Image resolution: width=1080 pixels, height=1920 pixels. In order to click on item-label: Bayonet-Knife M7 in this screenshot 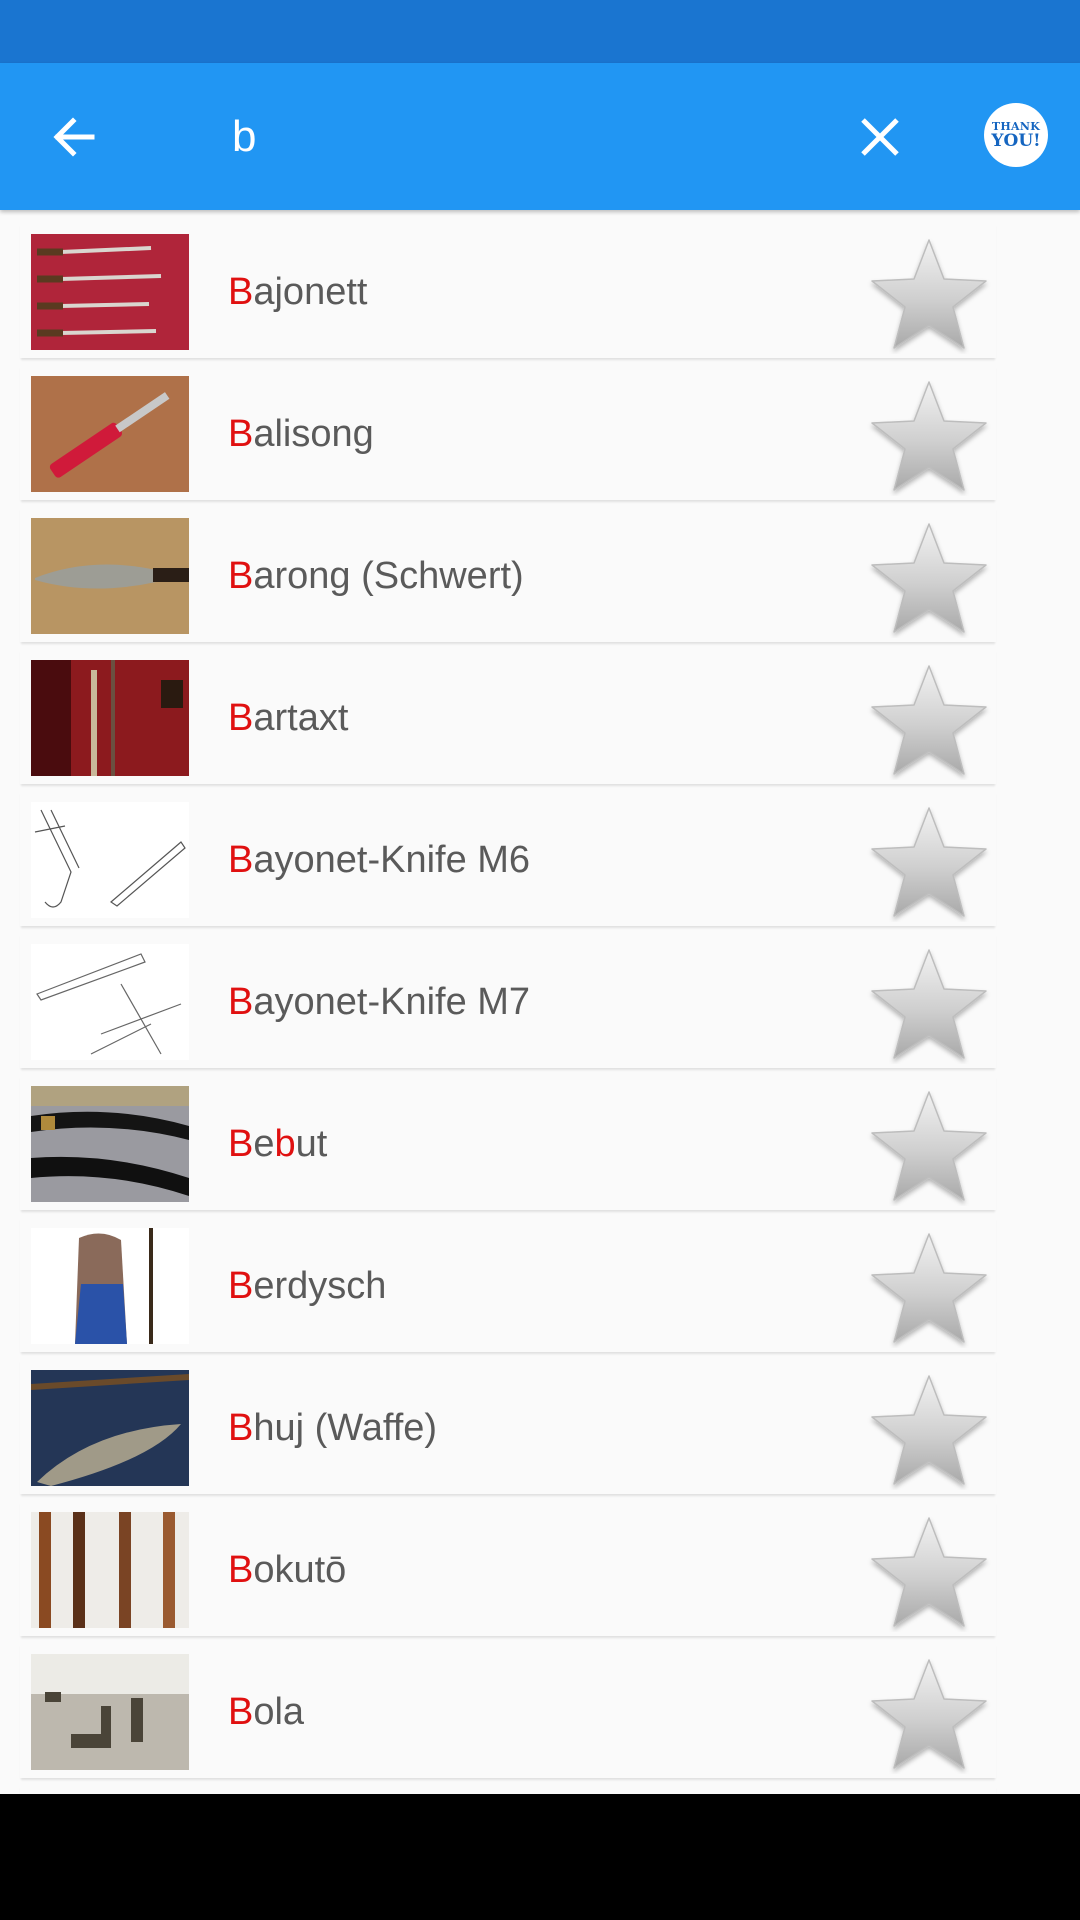, I will do `click(379, 1002)`.